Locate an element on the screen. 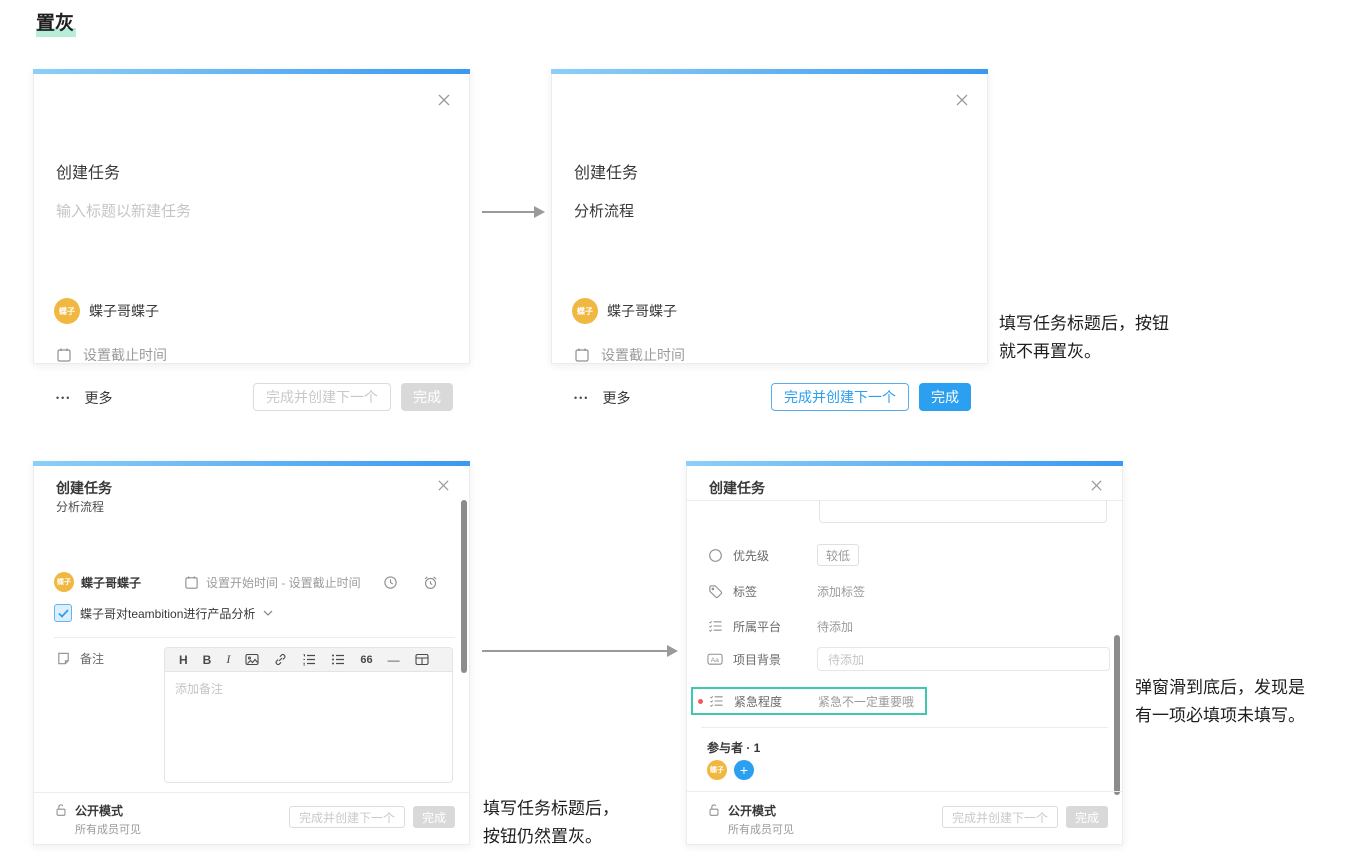 This screenshot has width=1362, height=856. page-title: 置灰 is located at coordinates (56, 22).